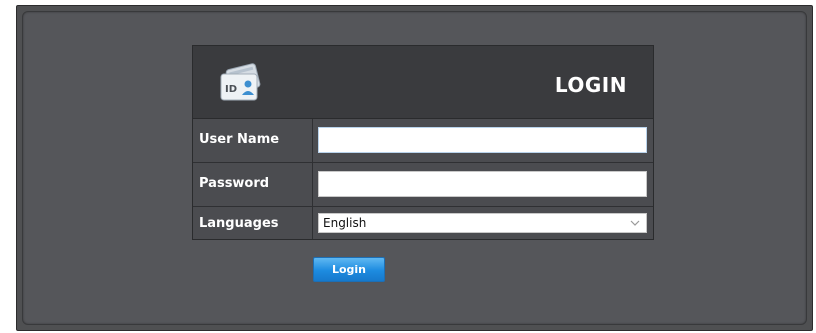  What do you see at coordinates (240, 82) in the screenshot?
I see `id-card-icon: ID` at bounding box center [240, 82].